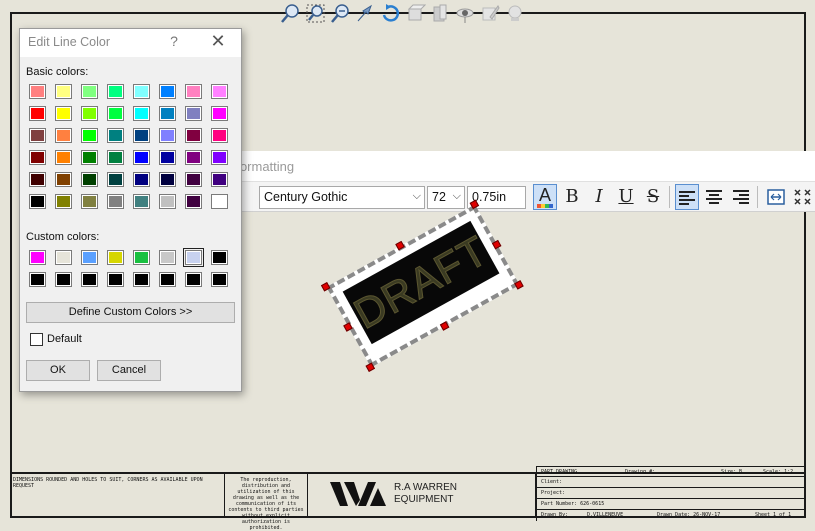 Image resolution: width=815 pixels, height=531 pixels. I want to click on apply-scene-icon, so click(515, 13).